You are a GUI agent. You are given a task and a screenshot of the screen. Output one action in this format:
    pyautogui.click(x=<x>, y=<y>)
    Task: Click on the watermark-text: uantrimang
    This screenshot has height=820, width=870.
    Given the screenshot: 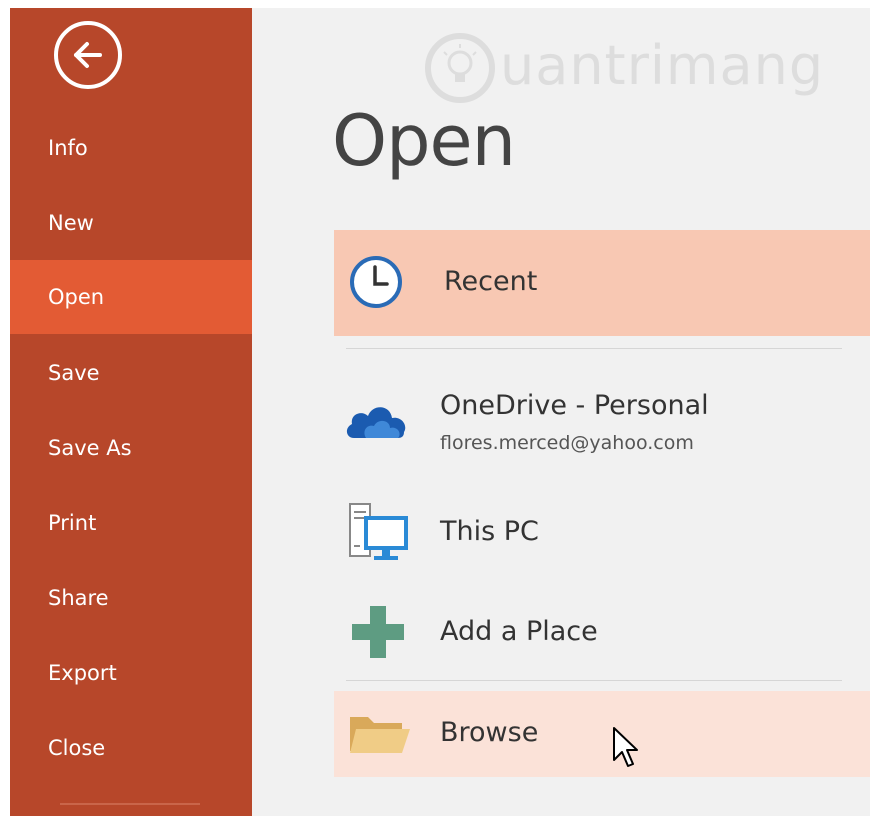 What is the action you would take?
    pyautogui.click(x=662, y=65)
    